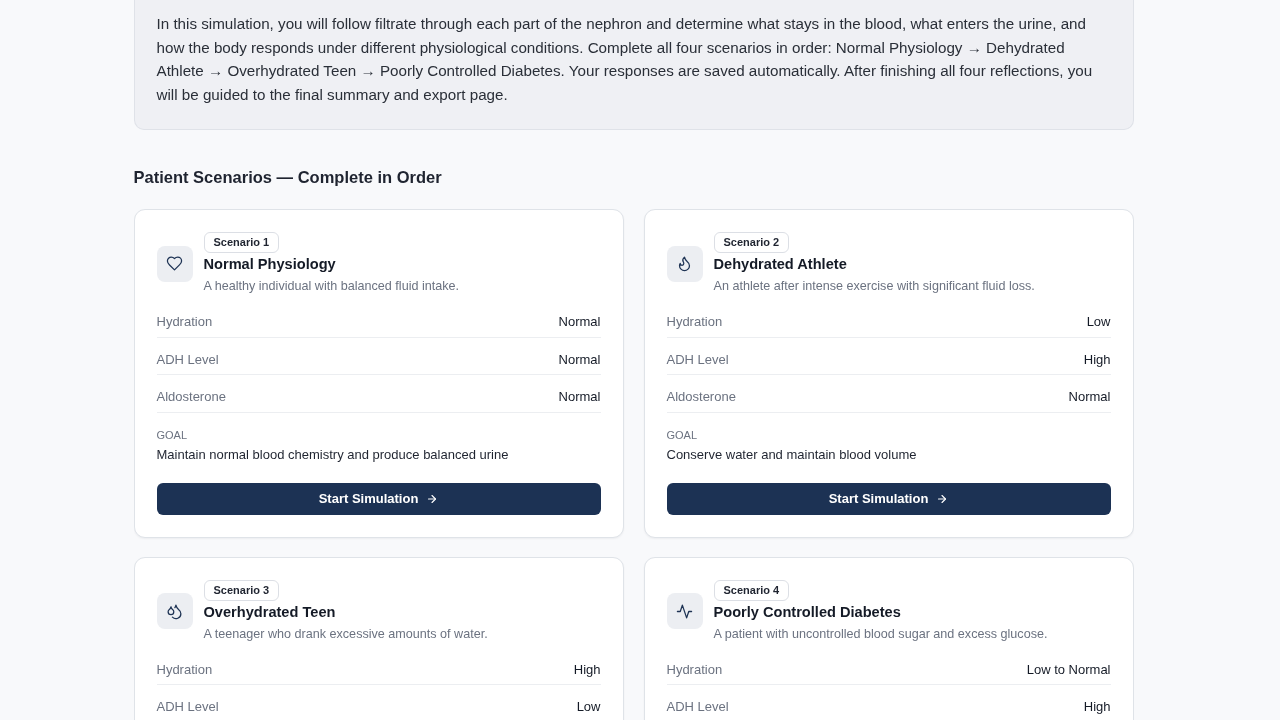 The image size is (1280, 720). I want to click on scenario-title: Dehydrated Athlete, so click(780, 264).